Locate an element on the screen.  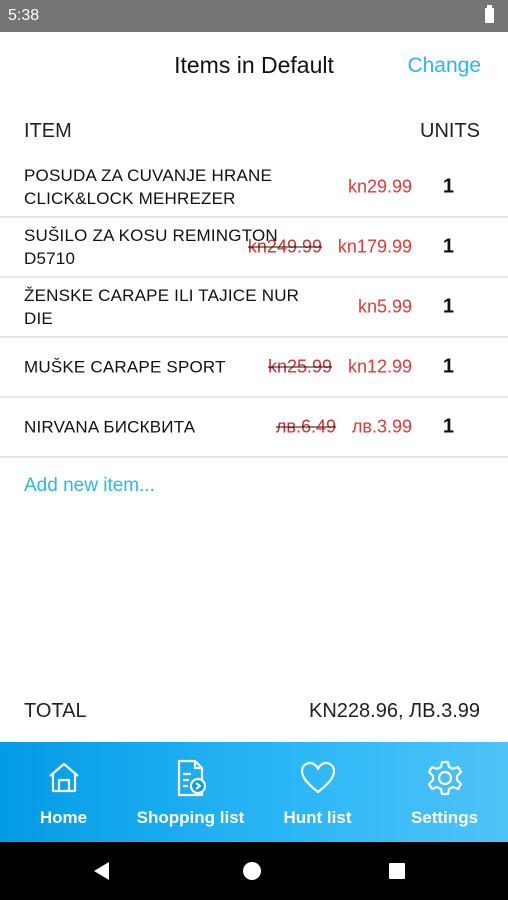
item-name: ŽENSKE CARAPE ILI TAJICE NUR DIE is located at coordinates (162, 307).